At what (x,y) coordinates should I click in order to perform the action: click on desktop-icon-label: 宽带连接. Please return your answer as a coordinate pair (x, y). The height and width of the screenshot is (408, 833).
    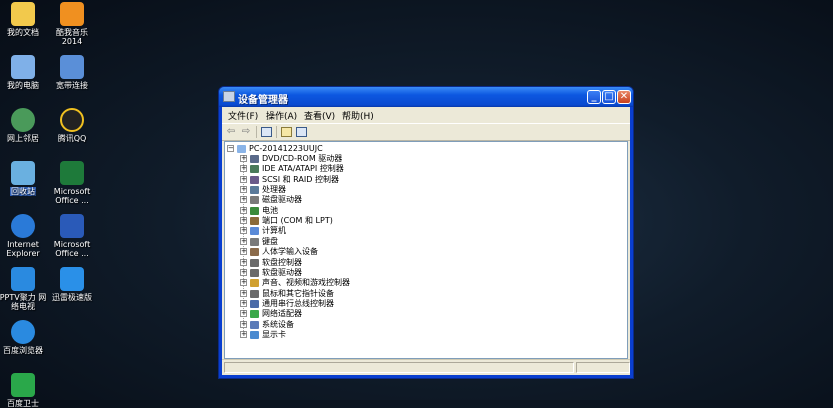
    Looking at the image, I should click on (72, 85).